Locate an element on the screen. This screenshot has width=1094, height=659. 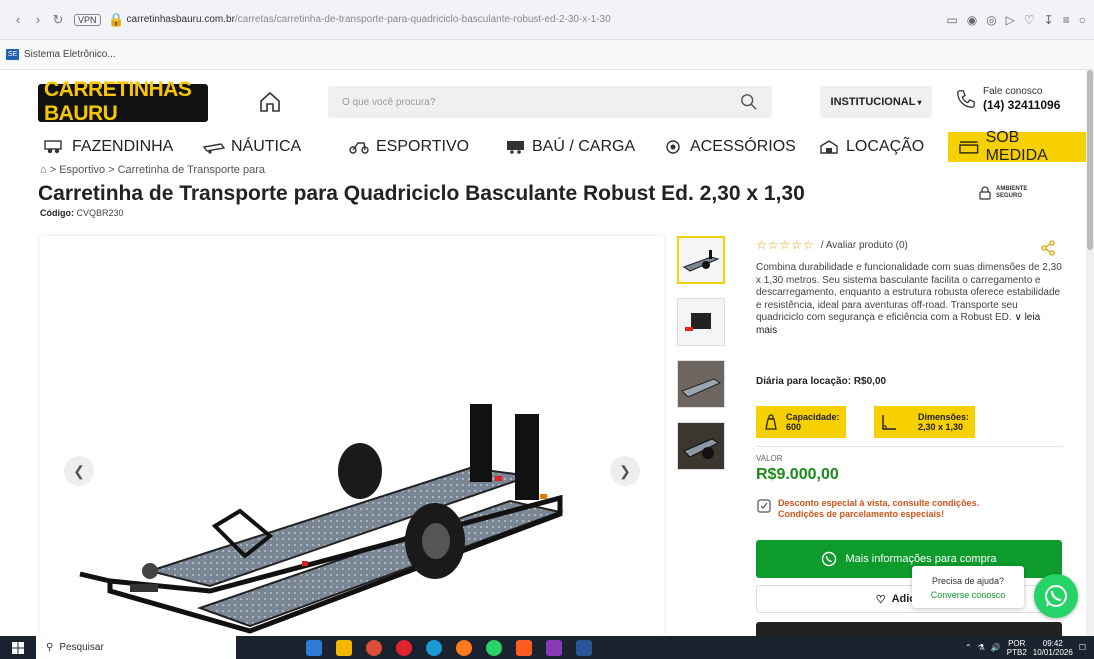
reader-icon: ▭ is located at coordinates (951, 20).